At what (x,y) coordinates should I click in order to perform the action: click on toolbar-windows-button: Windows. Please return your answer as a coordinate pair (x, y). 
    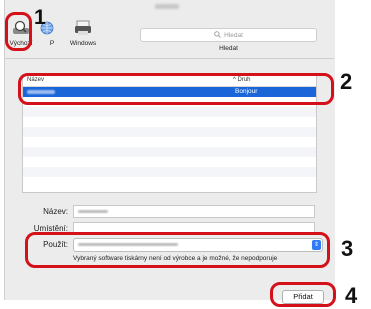
    Looking at the image, I should click on (83, 33).